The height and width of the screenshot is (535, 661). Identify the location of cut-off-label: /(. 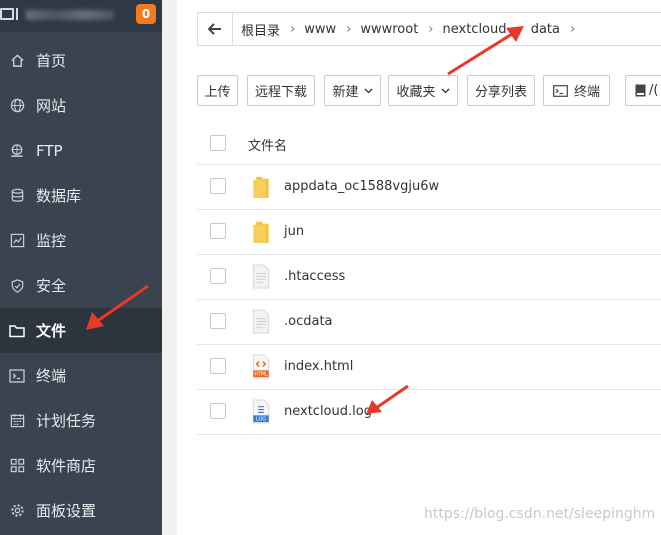
(654, 90).